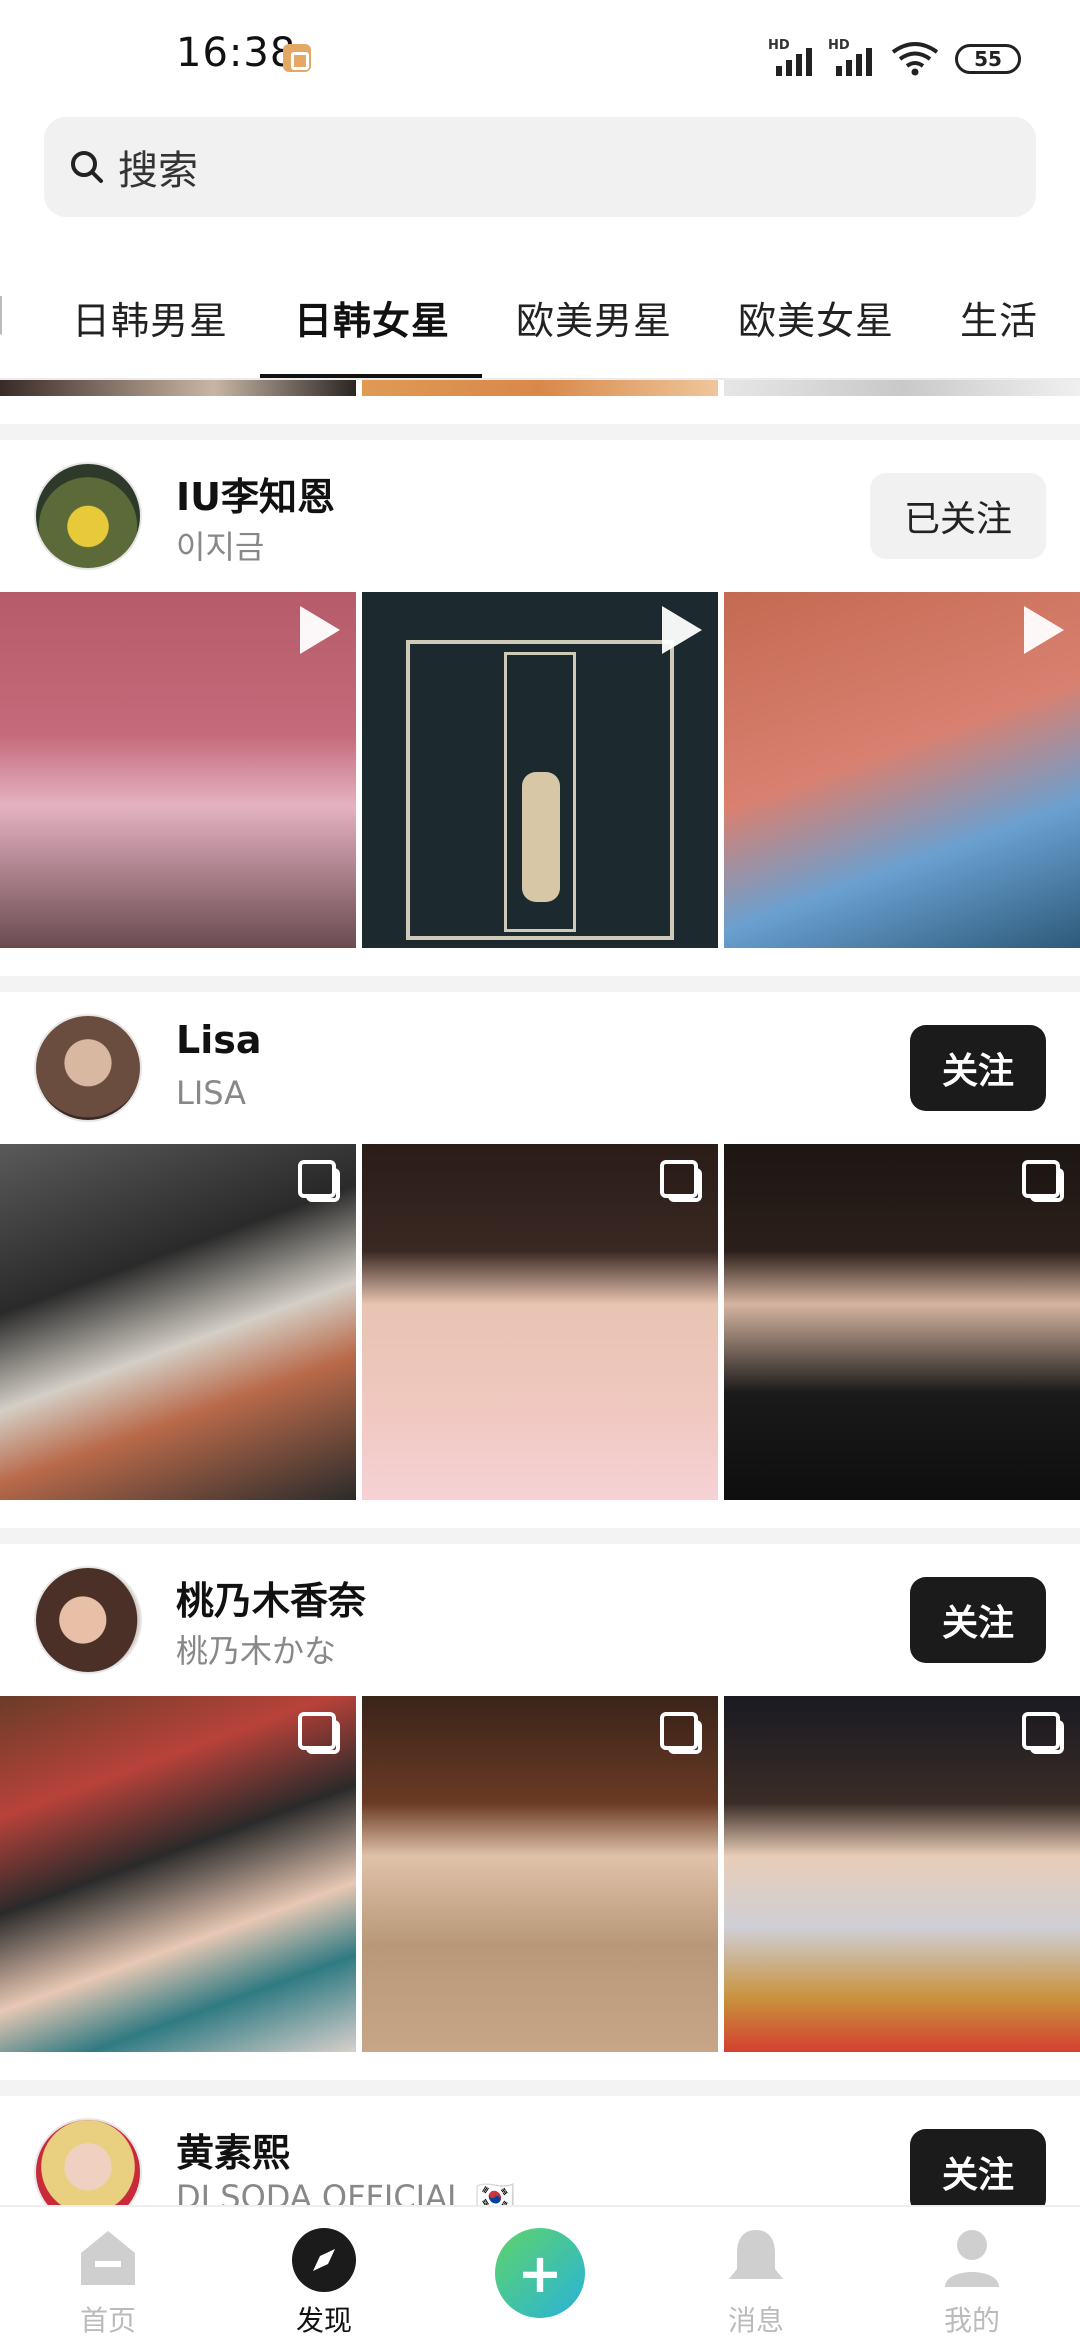  Describe the element at coordinates (220, 547) in the screenshot. I see `user-handle: 이지금` at that location.